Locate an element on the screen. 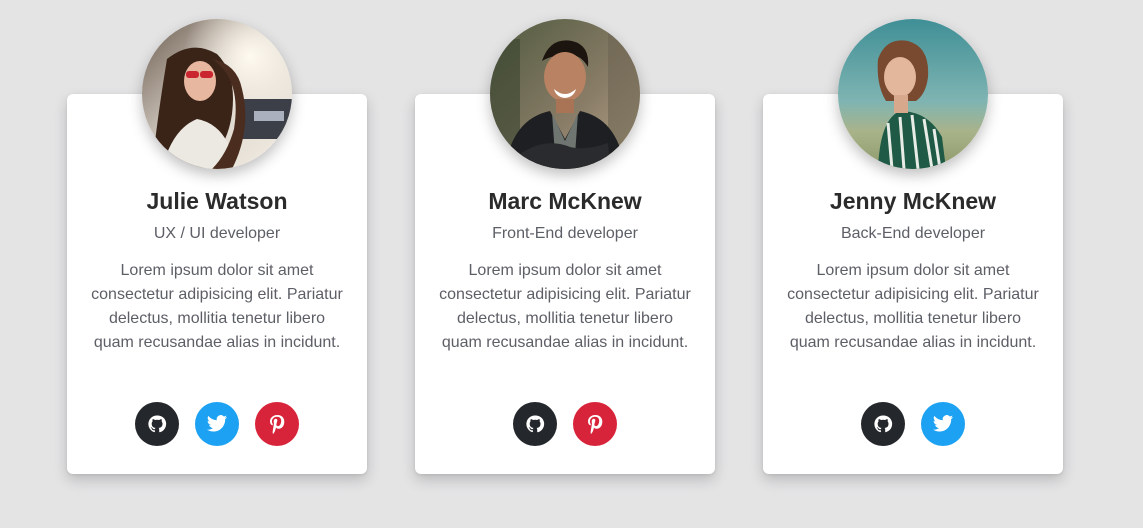 This screenshot has width=1143, height=528. avatar-photo-jenny is located at coordinates (913, 94).